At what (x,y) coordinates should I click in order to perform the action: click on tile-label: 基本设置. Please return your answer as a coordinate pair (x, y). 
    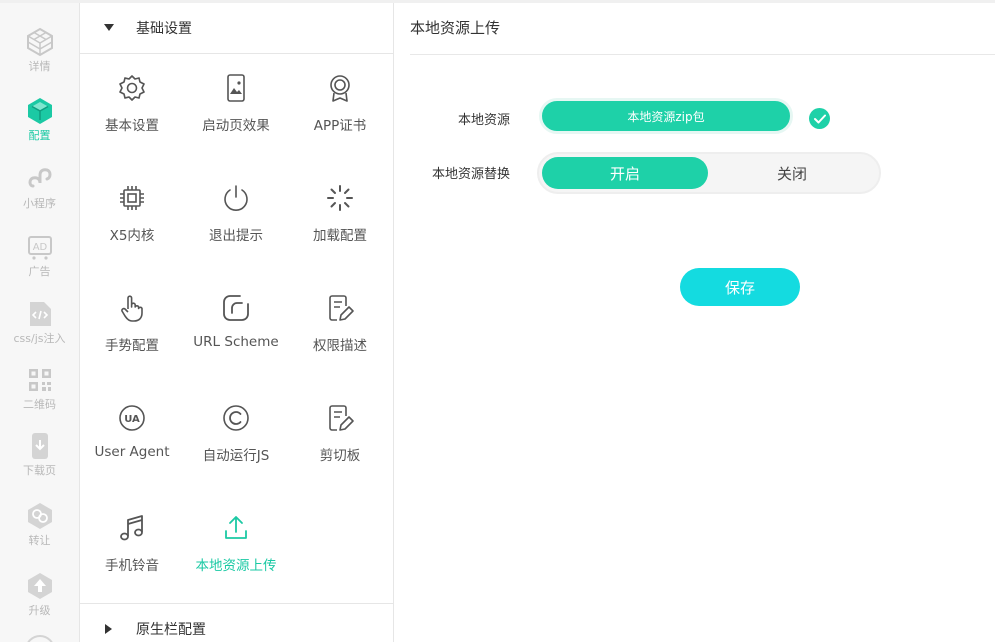
    Looking at the image, I should click on (132, 126).